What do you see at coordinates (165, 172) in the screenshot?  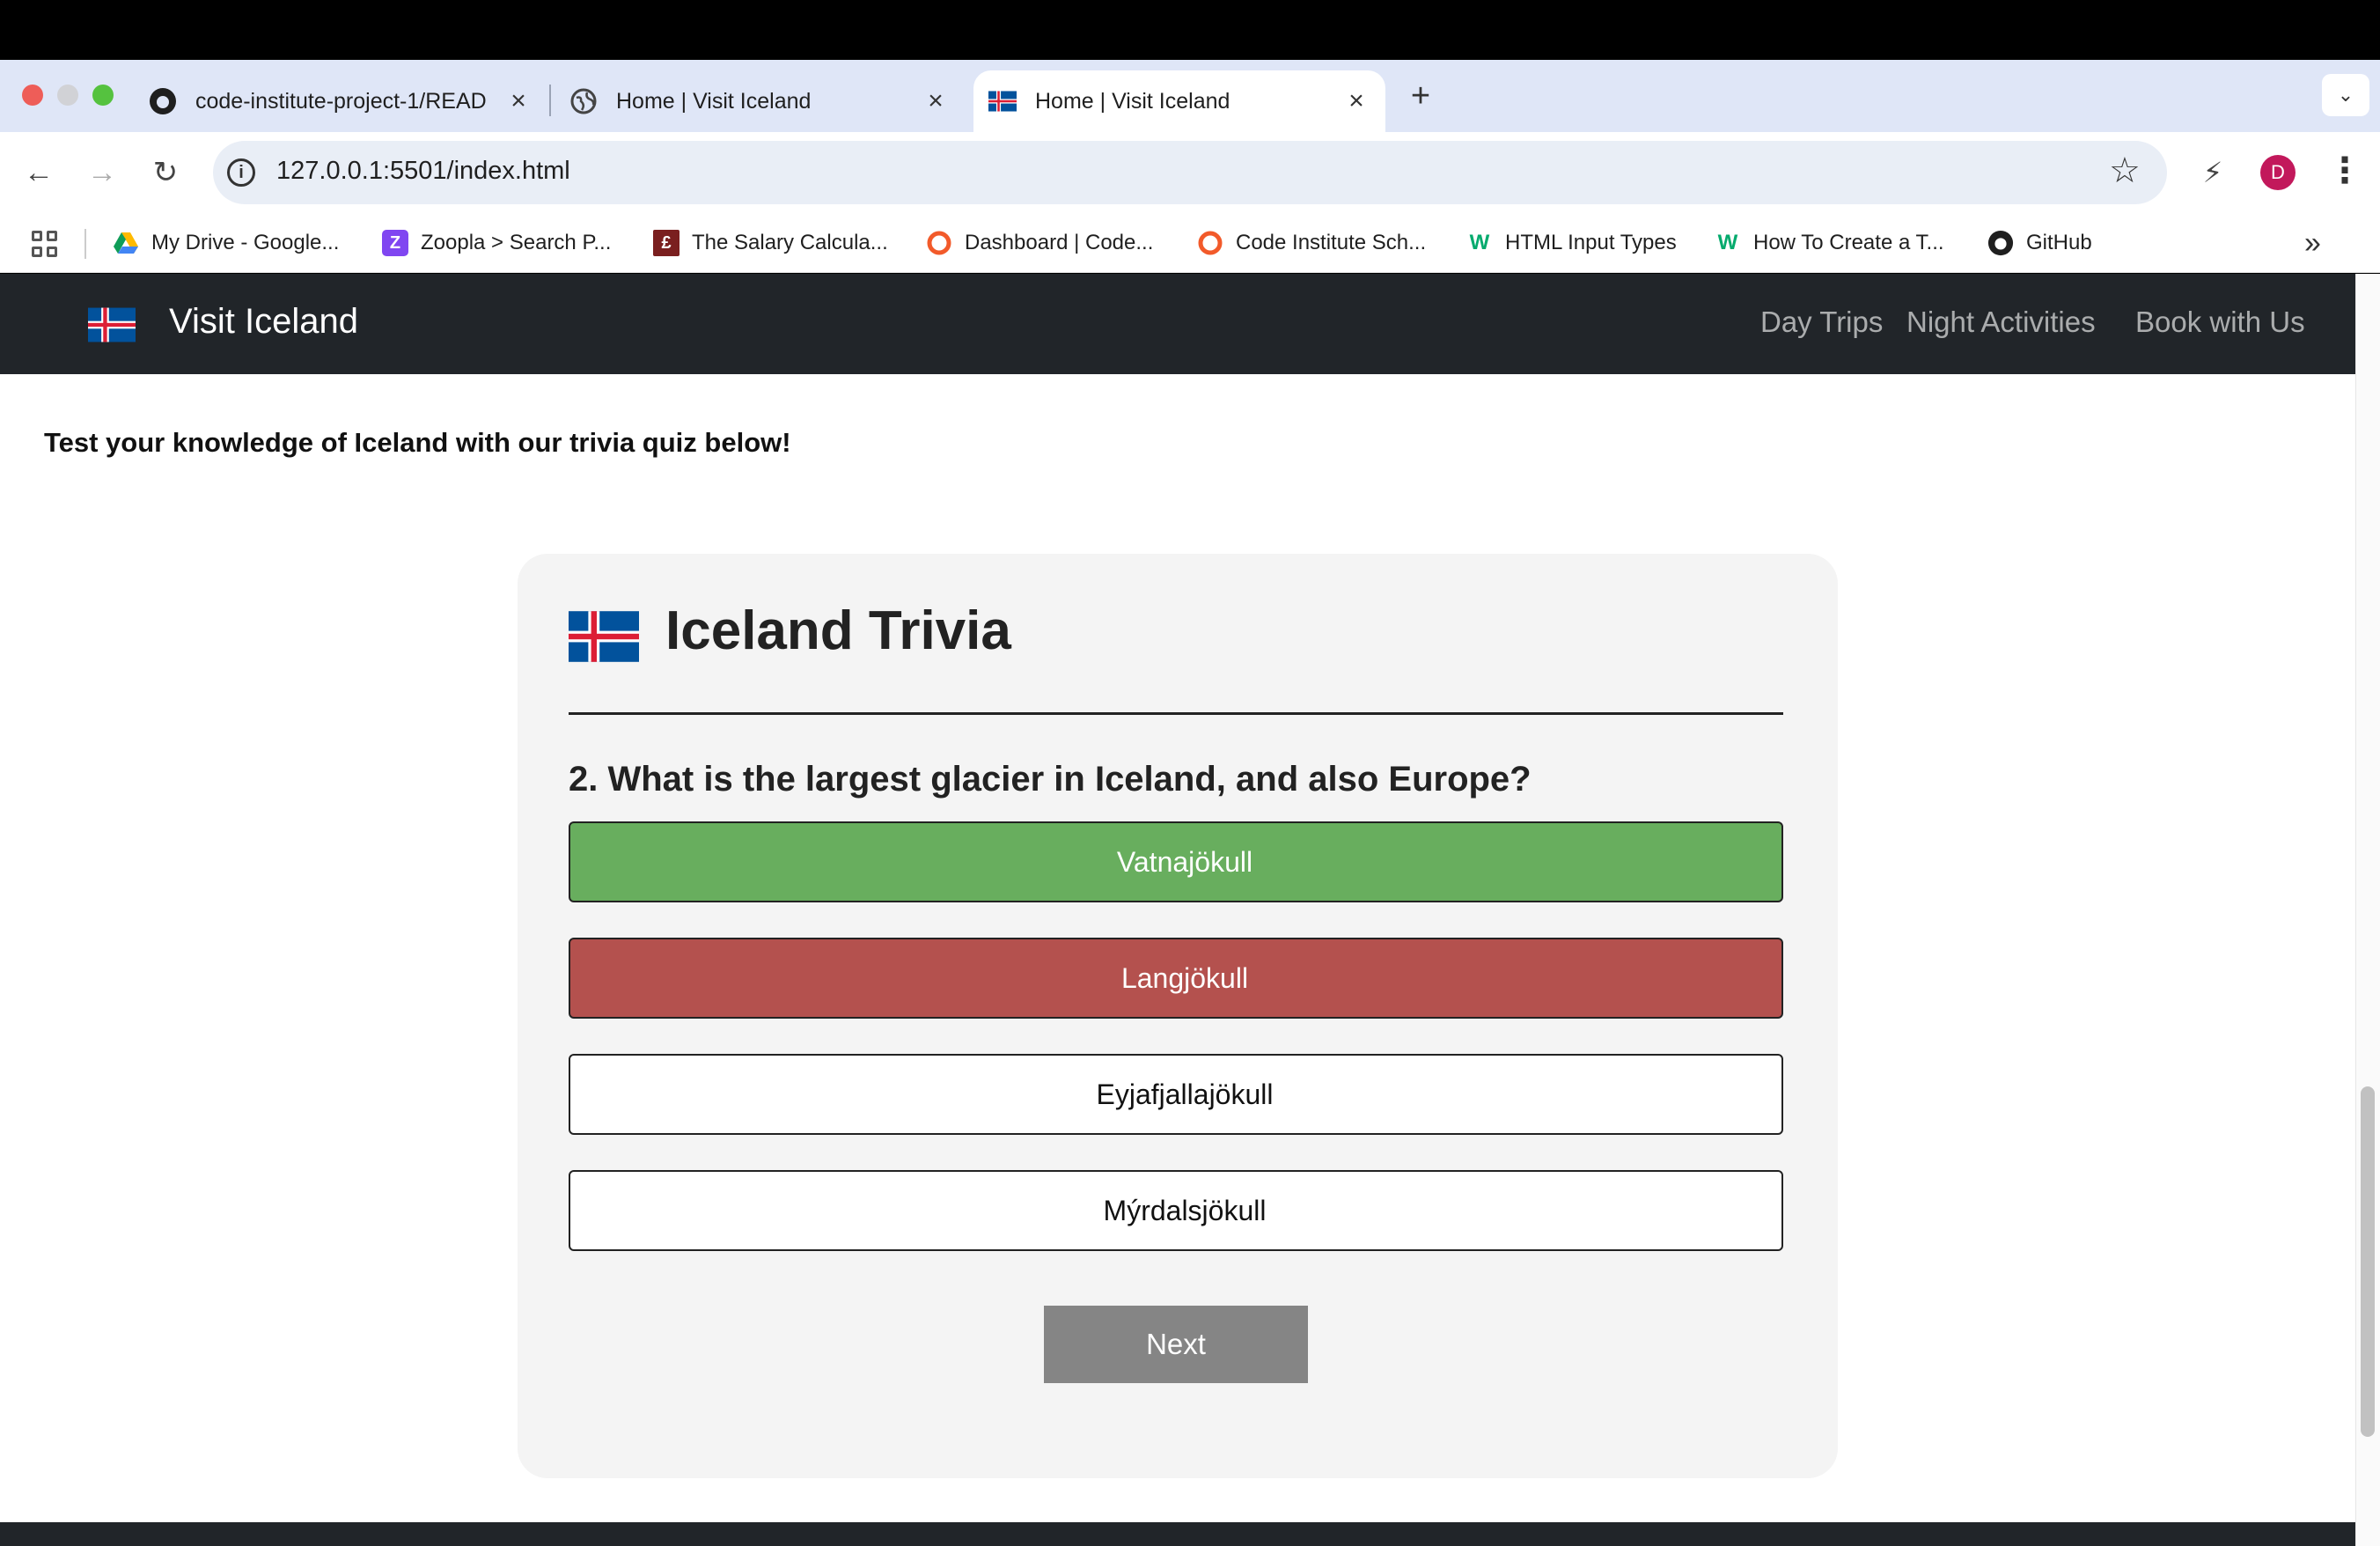 I see `reload-icon: ↻` at bounding box center [165, 172].